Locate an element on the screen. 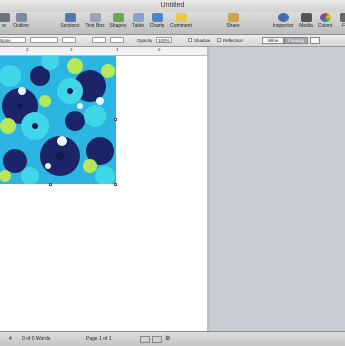 This screenshot has width=345, height=346. tb-fonts-button: Fo is located at coordinates (339, 23).